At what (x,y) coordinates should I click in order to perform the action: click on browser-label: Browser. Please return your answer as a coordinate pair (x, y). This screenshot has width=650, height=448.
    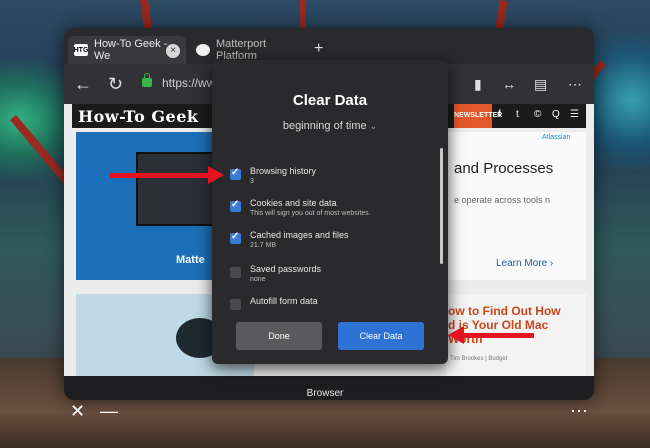
    Looking at the image, I should click on (325, 393).